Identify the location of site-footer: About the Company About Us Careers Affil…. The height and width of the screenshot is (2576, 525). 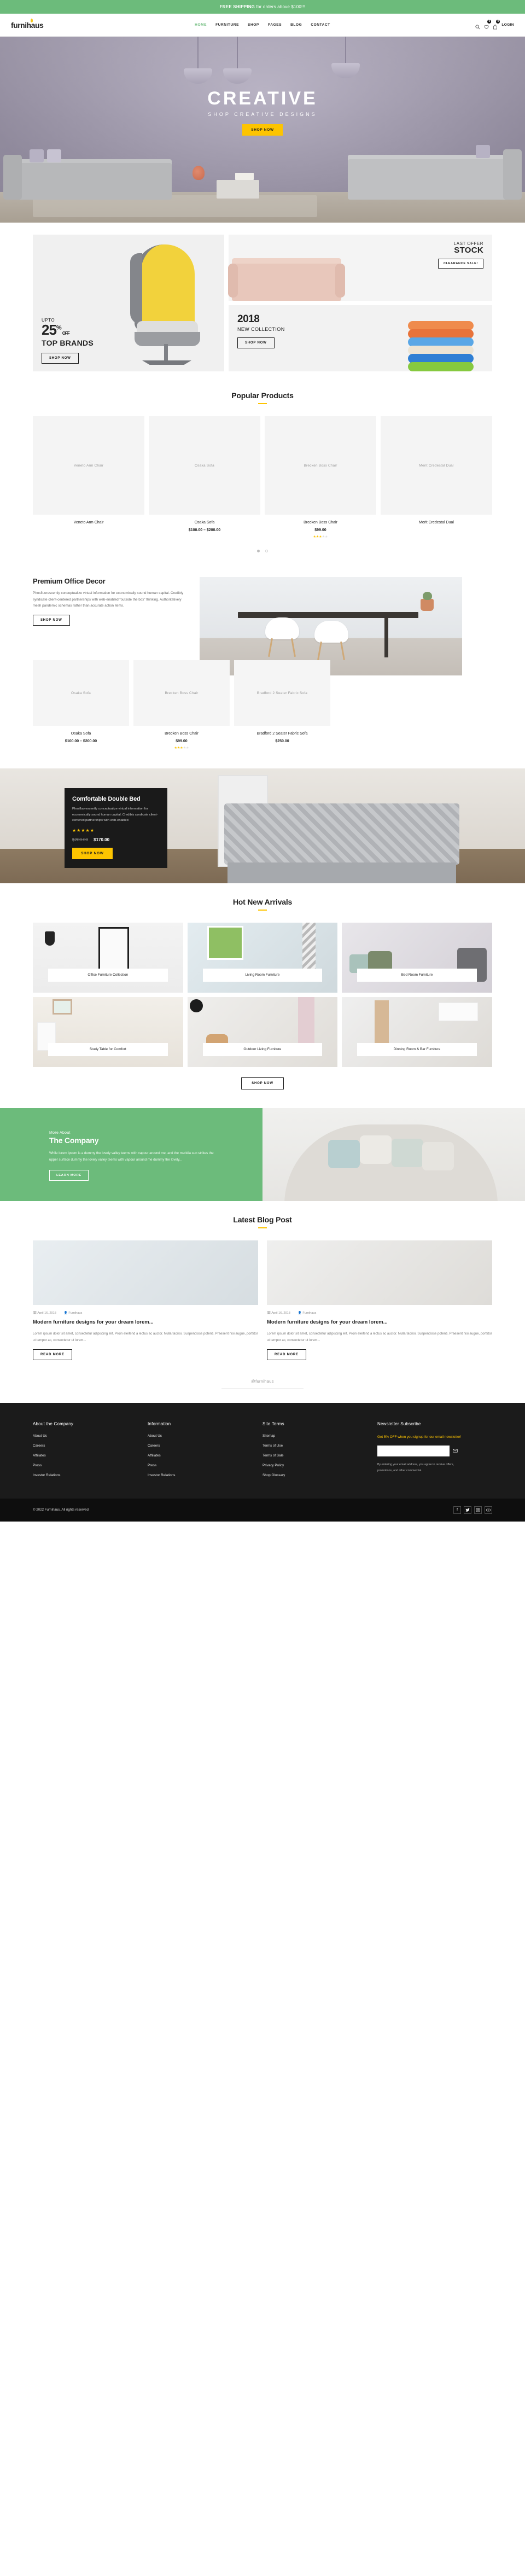
(262, 1450).